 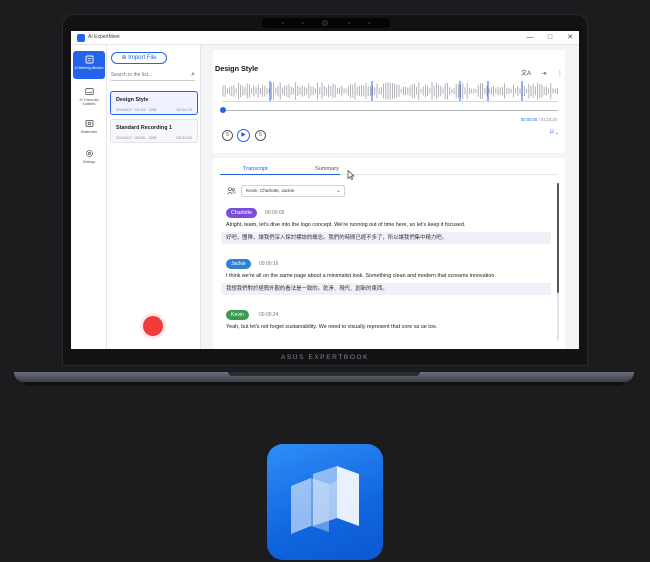 I want to click on maximize-button: □, so click(x=550, y=38).